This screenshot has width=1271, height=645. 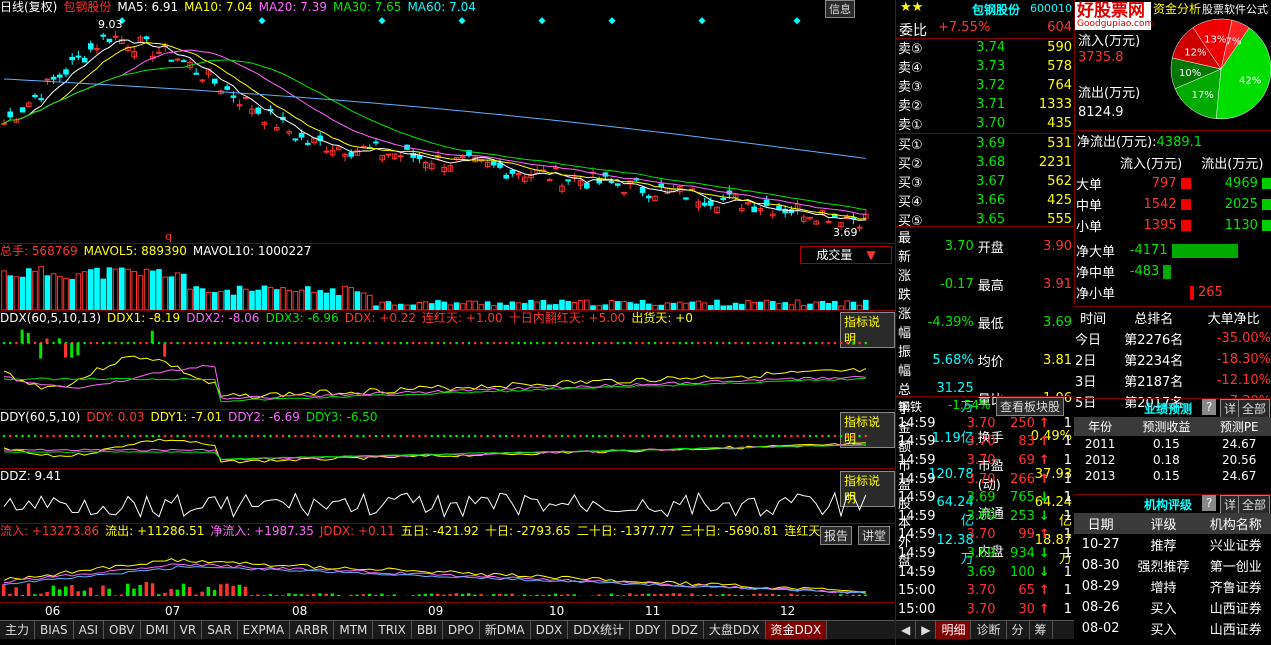 What do you see at coordinates (985, 66) in the screenshot?
I see `ask-row: 卖④ 3.73 578` at bounding box center [985, 66].